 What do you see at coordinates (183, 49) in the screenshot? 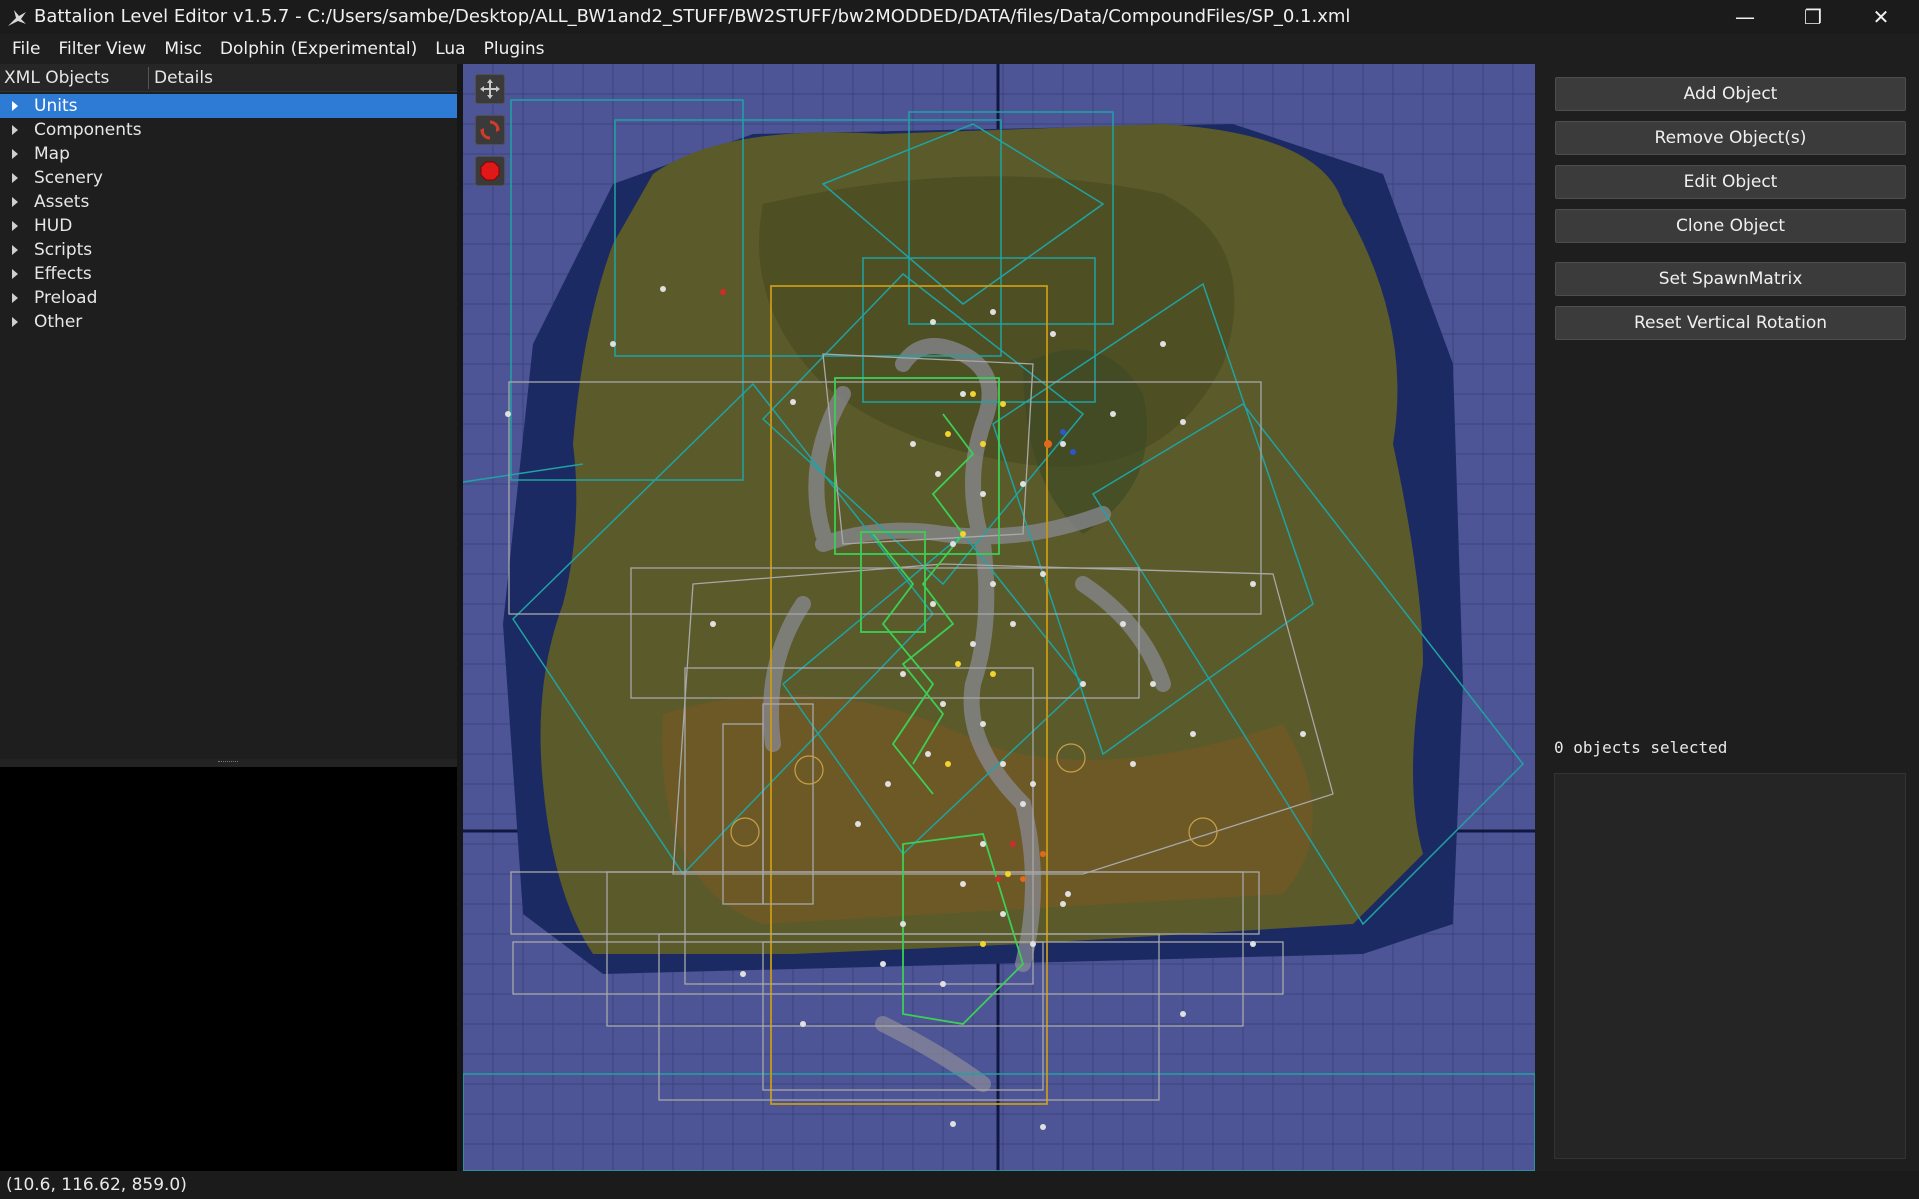
I see `menu-misc: Misc` at bounding box center [183, 49].